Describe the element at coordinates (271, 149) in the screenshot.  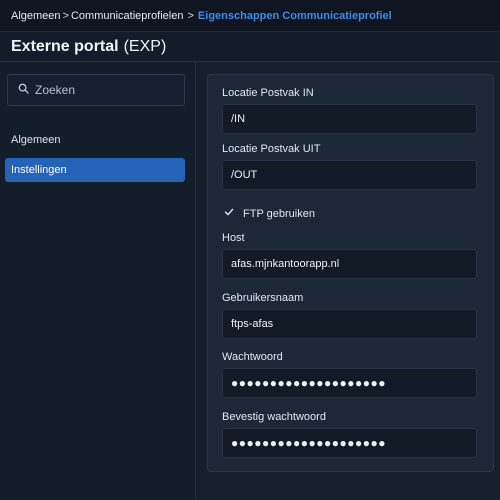
I see `outbox-label: Locatie Postvak UIT` at that location.